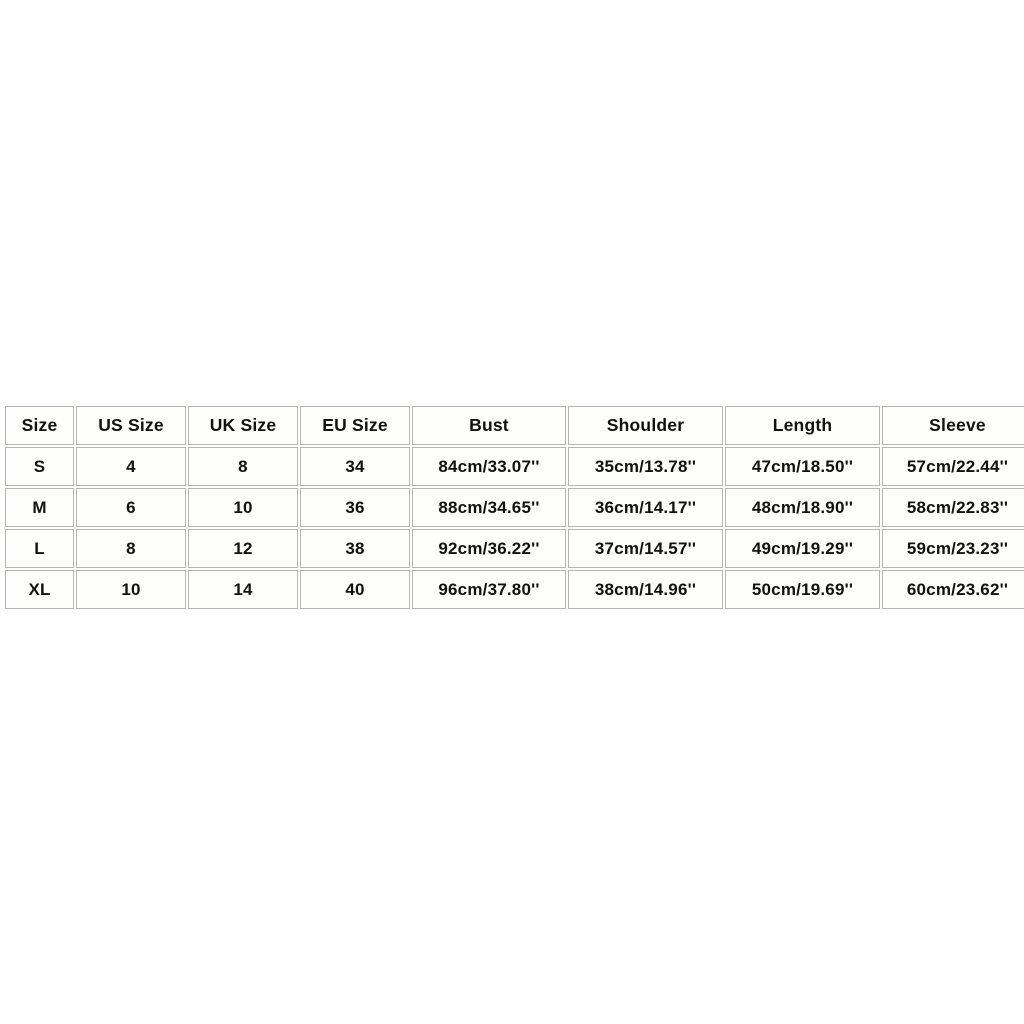 Image resolution: width=1024 pixels, height=1024 pixels. What do you see at coordinates (489, 548) in the screenshot?
I see `cell-bust: 92cm/36.22''` at bounding box center [489, 548].